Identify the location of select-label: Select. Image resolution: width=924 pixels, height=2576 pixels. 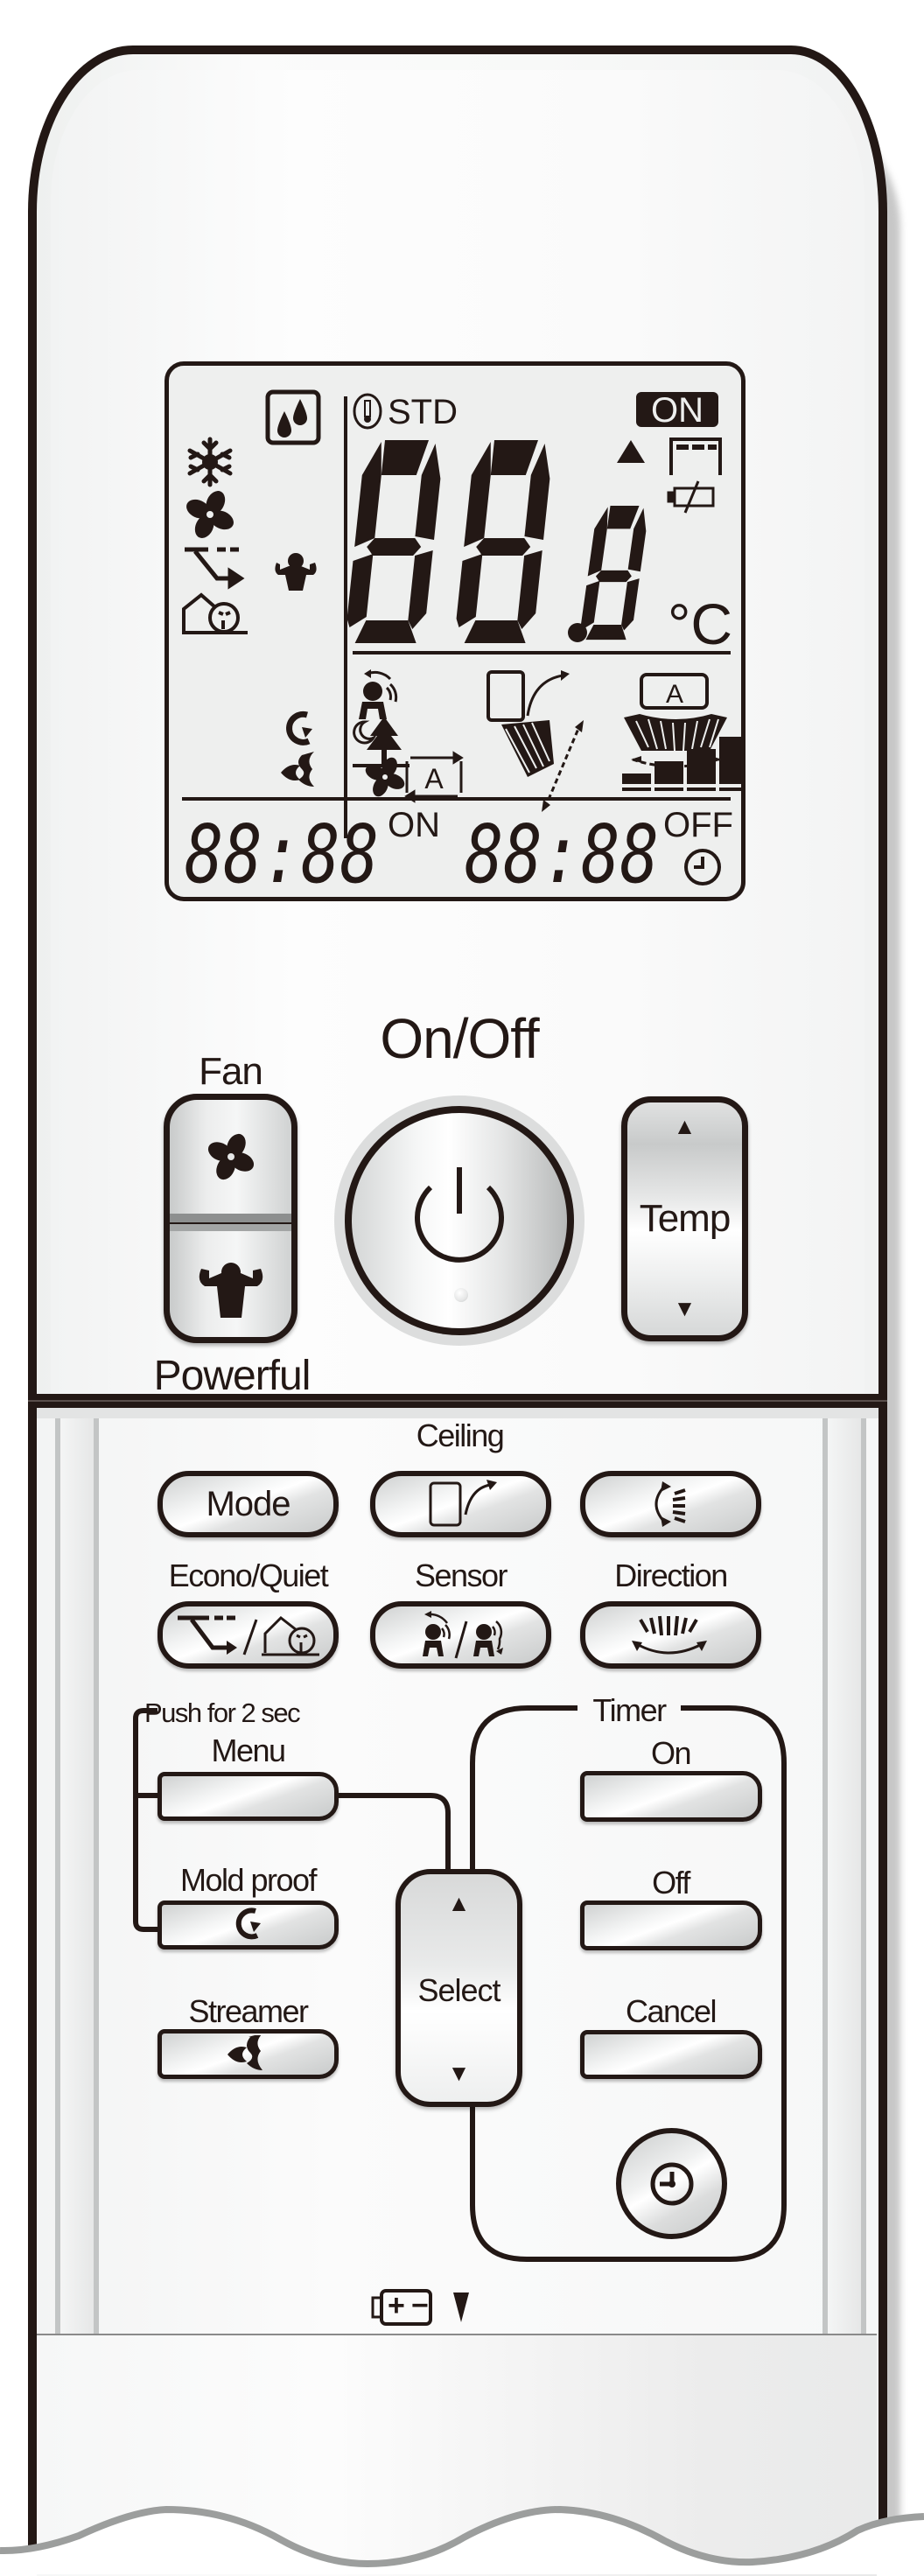
(458, 1990).